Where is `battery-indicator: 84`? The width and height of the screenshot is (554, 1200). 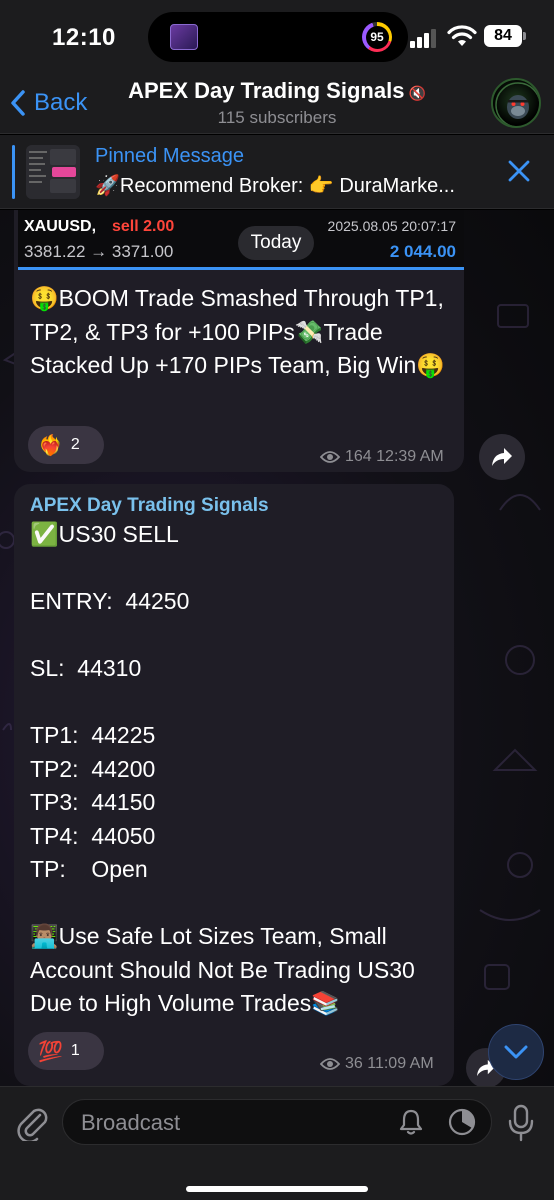
battery-indicator: 84 is located at coordinates (503, 36).